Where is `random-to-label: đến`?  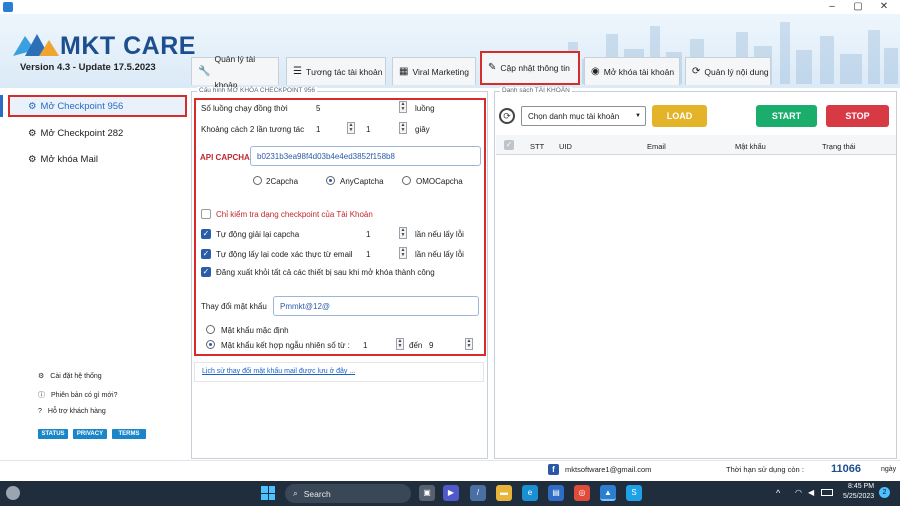 random-to-label: đến is located at coordinates (416, 345).